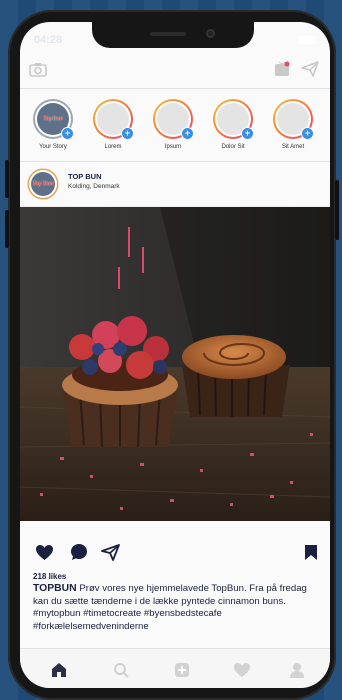 This screenshot has width=342, height=700. Describe the element at coordinates (48, 40) in the screenshot. I see `status-time: 04:28` at that location.